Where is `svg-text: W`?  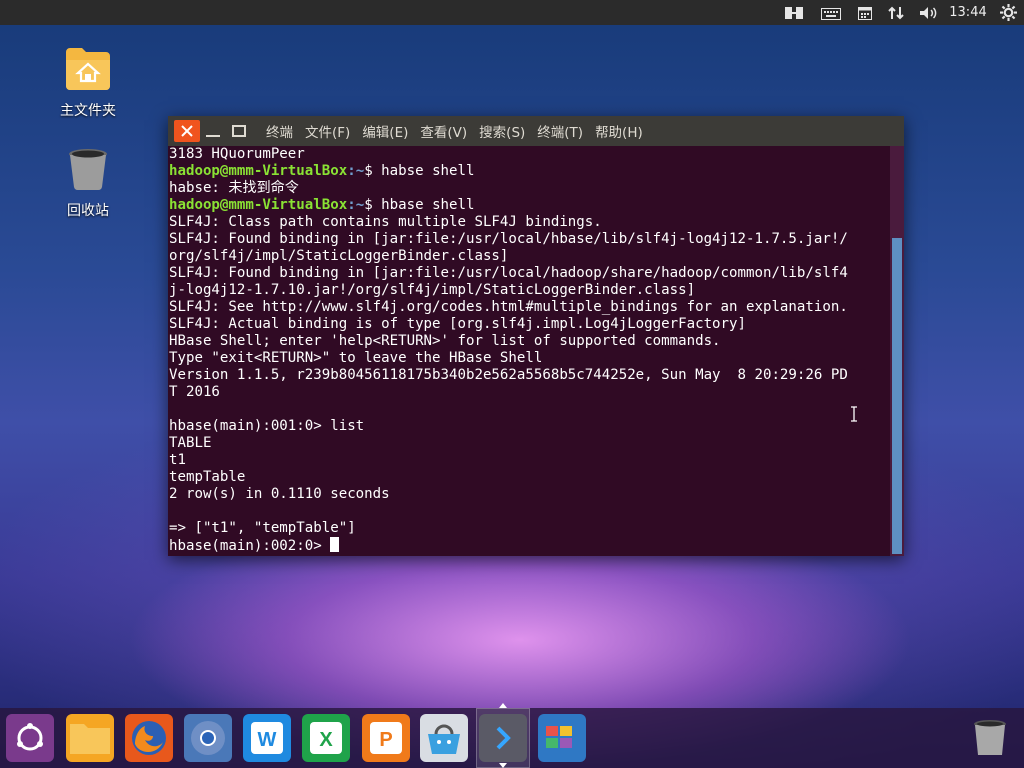
svg-text: W is located at coordinates (267, 740).